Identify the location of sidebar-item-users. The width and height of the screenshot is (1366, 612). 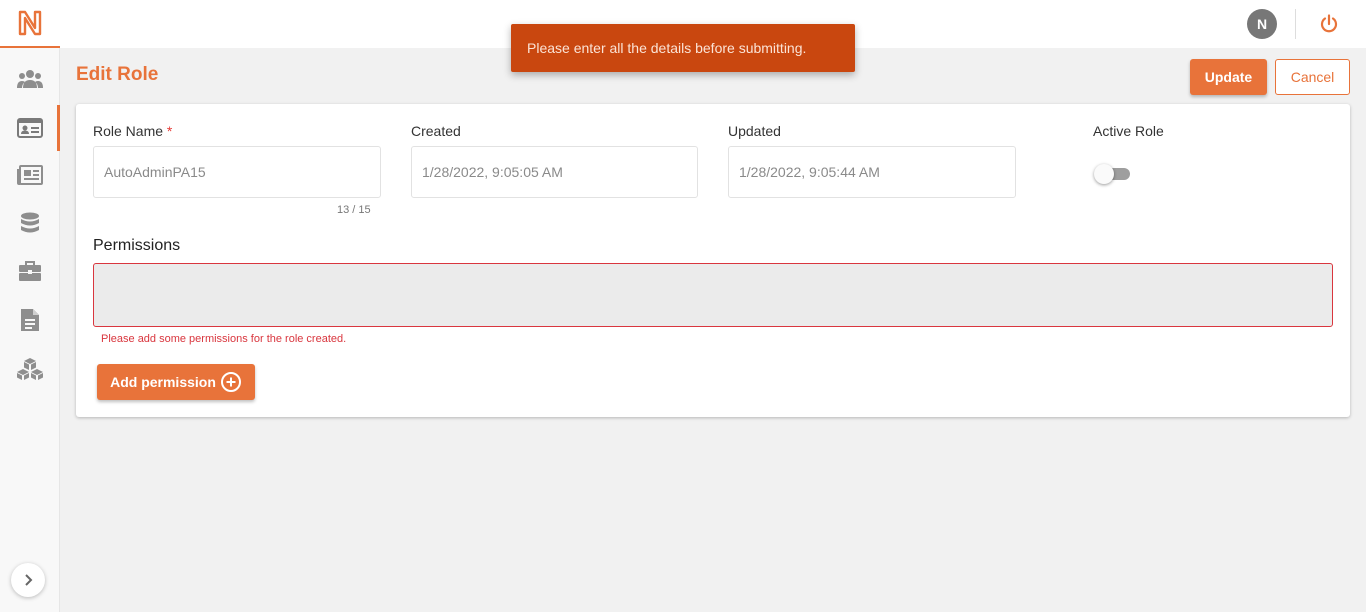
(30, 79).